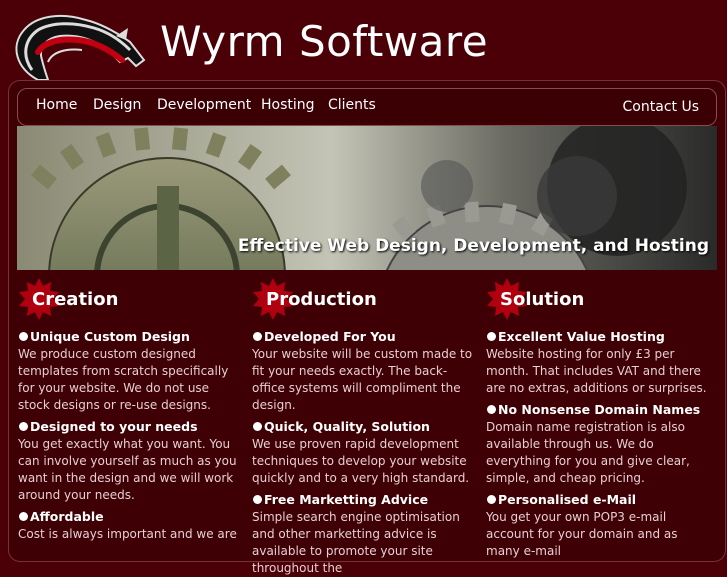 The height and width of the screenshot is (577, 727). Describe the element at coordinates (321, 299) in the screenshot. I see `column-title: Production` at that location.